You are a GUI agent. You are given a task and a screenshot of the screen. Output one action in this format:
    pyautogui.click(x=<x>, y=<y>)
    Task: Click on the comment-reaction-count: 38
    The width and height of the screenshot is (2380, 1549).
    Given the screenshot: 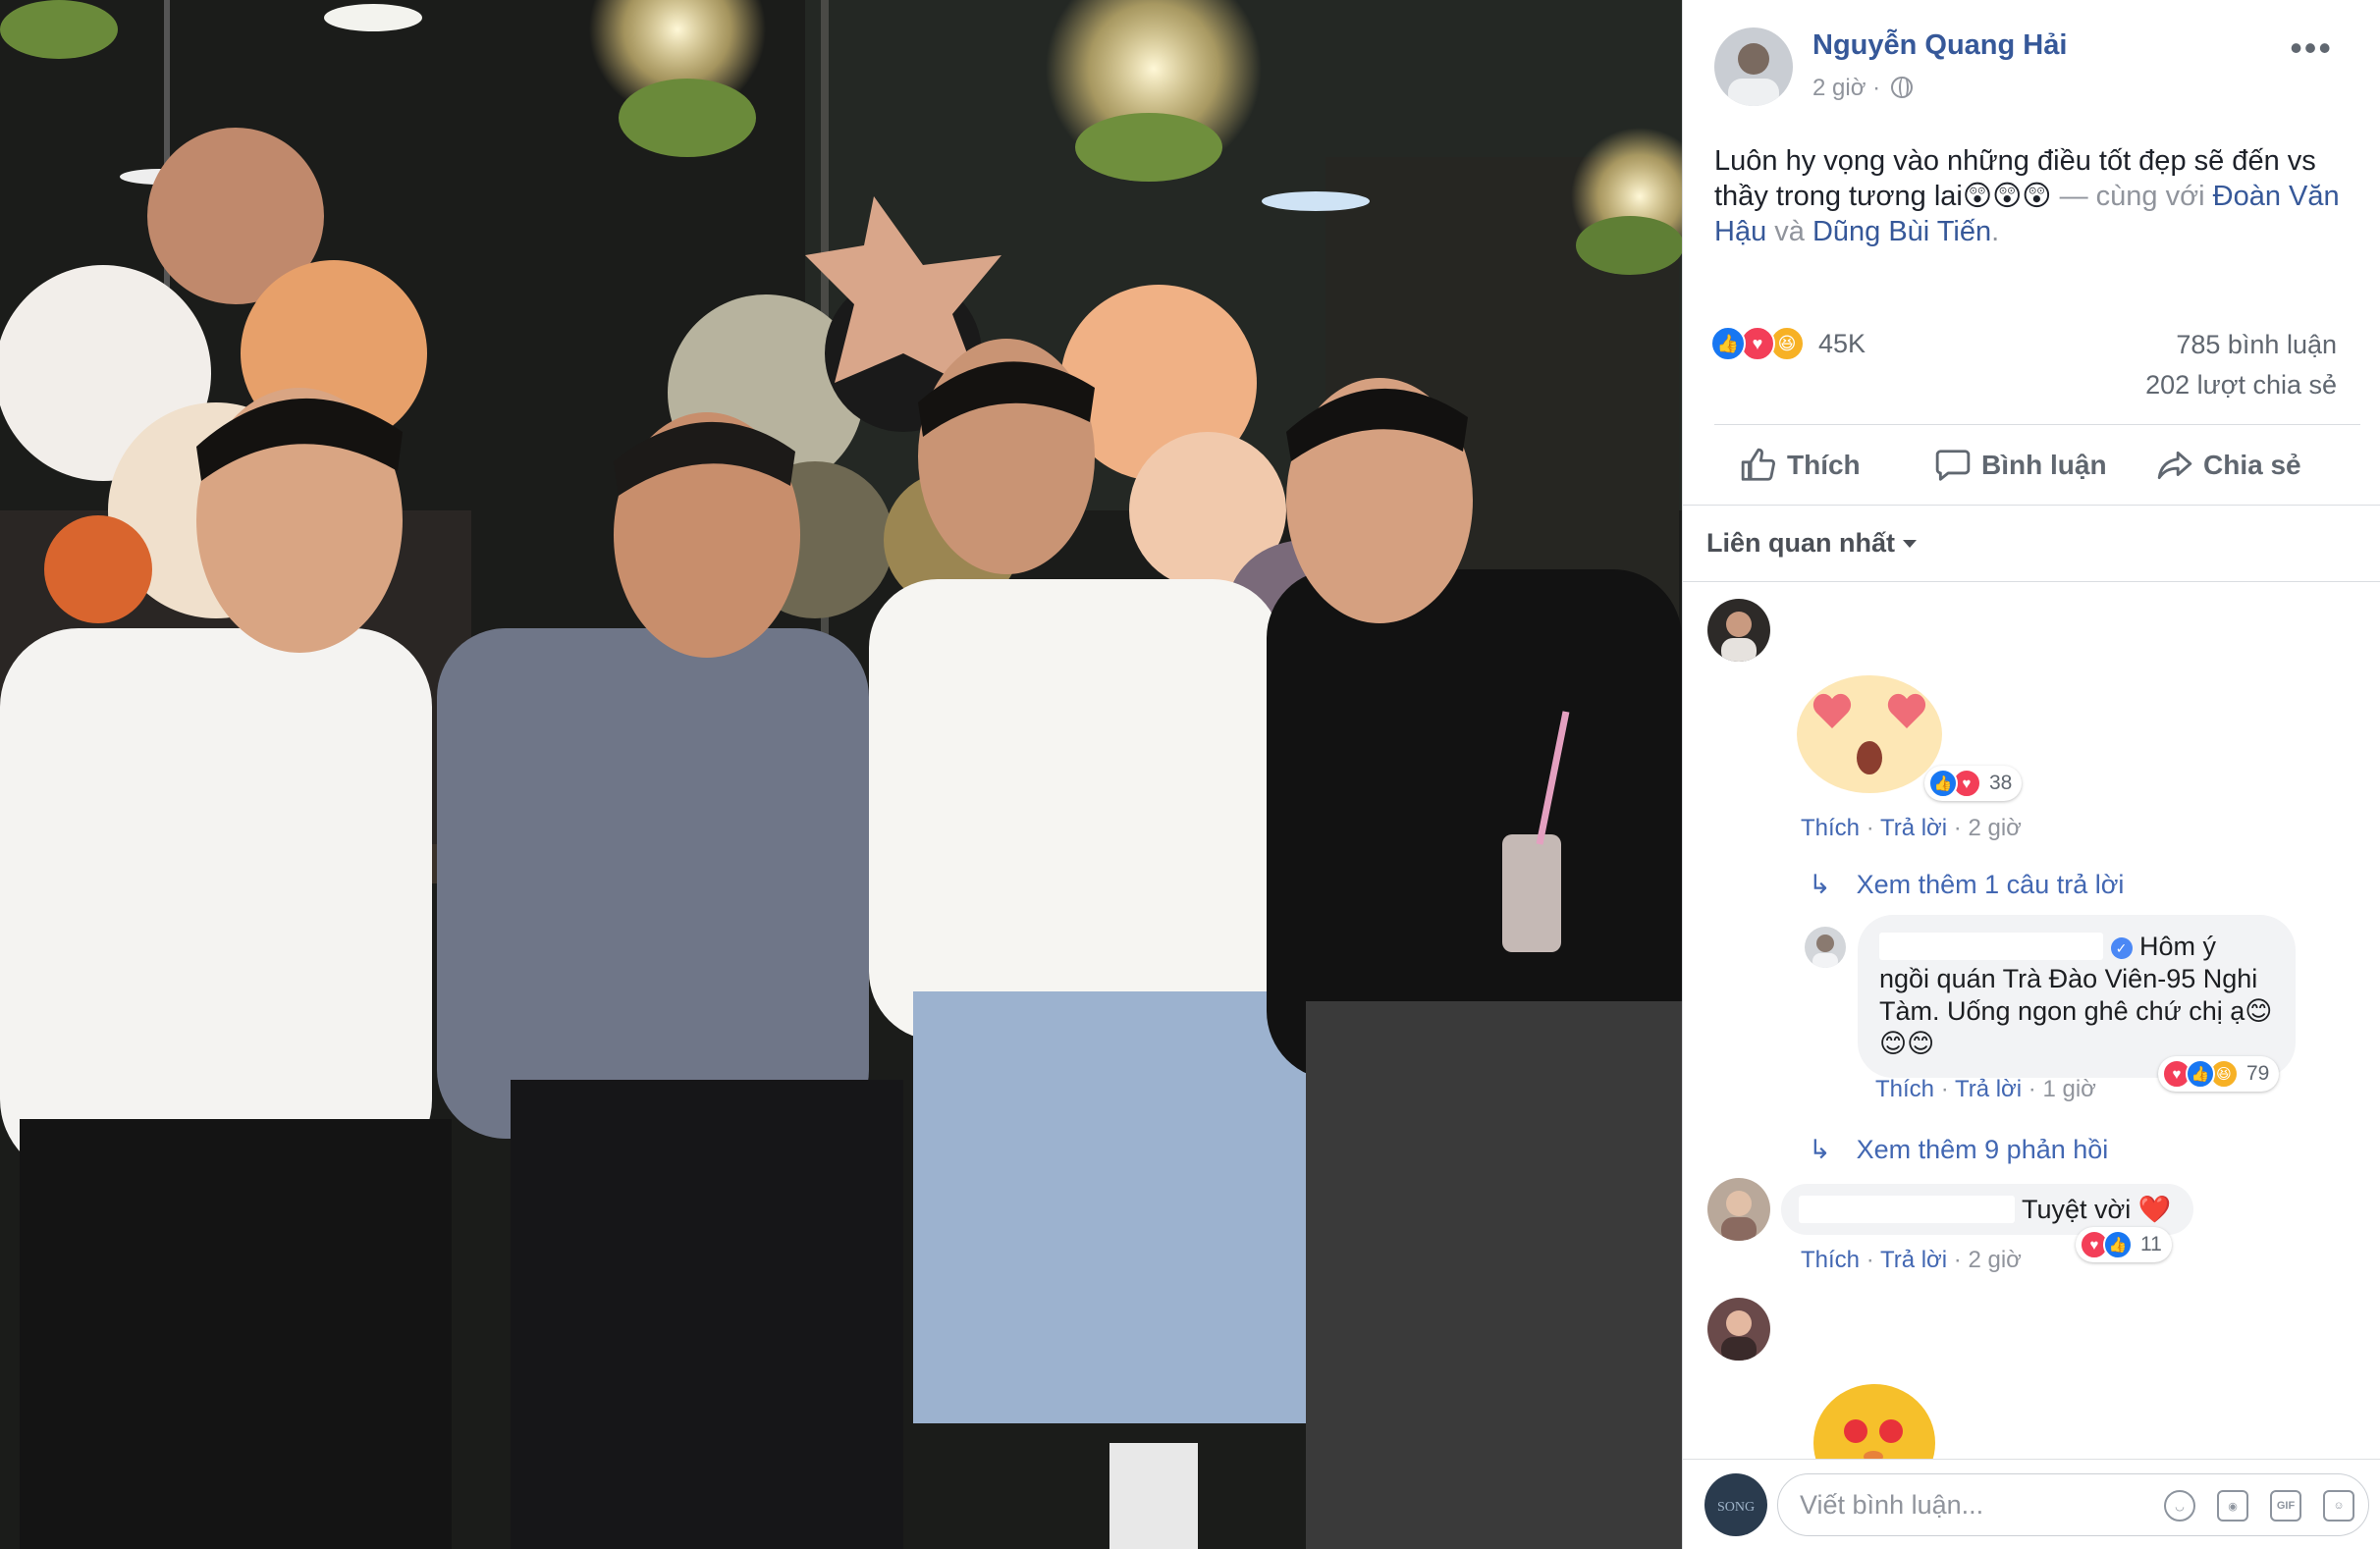 What is the action you would take?
    pyautogui.click(x=2001, y=783)
    